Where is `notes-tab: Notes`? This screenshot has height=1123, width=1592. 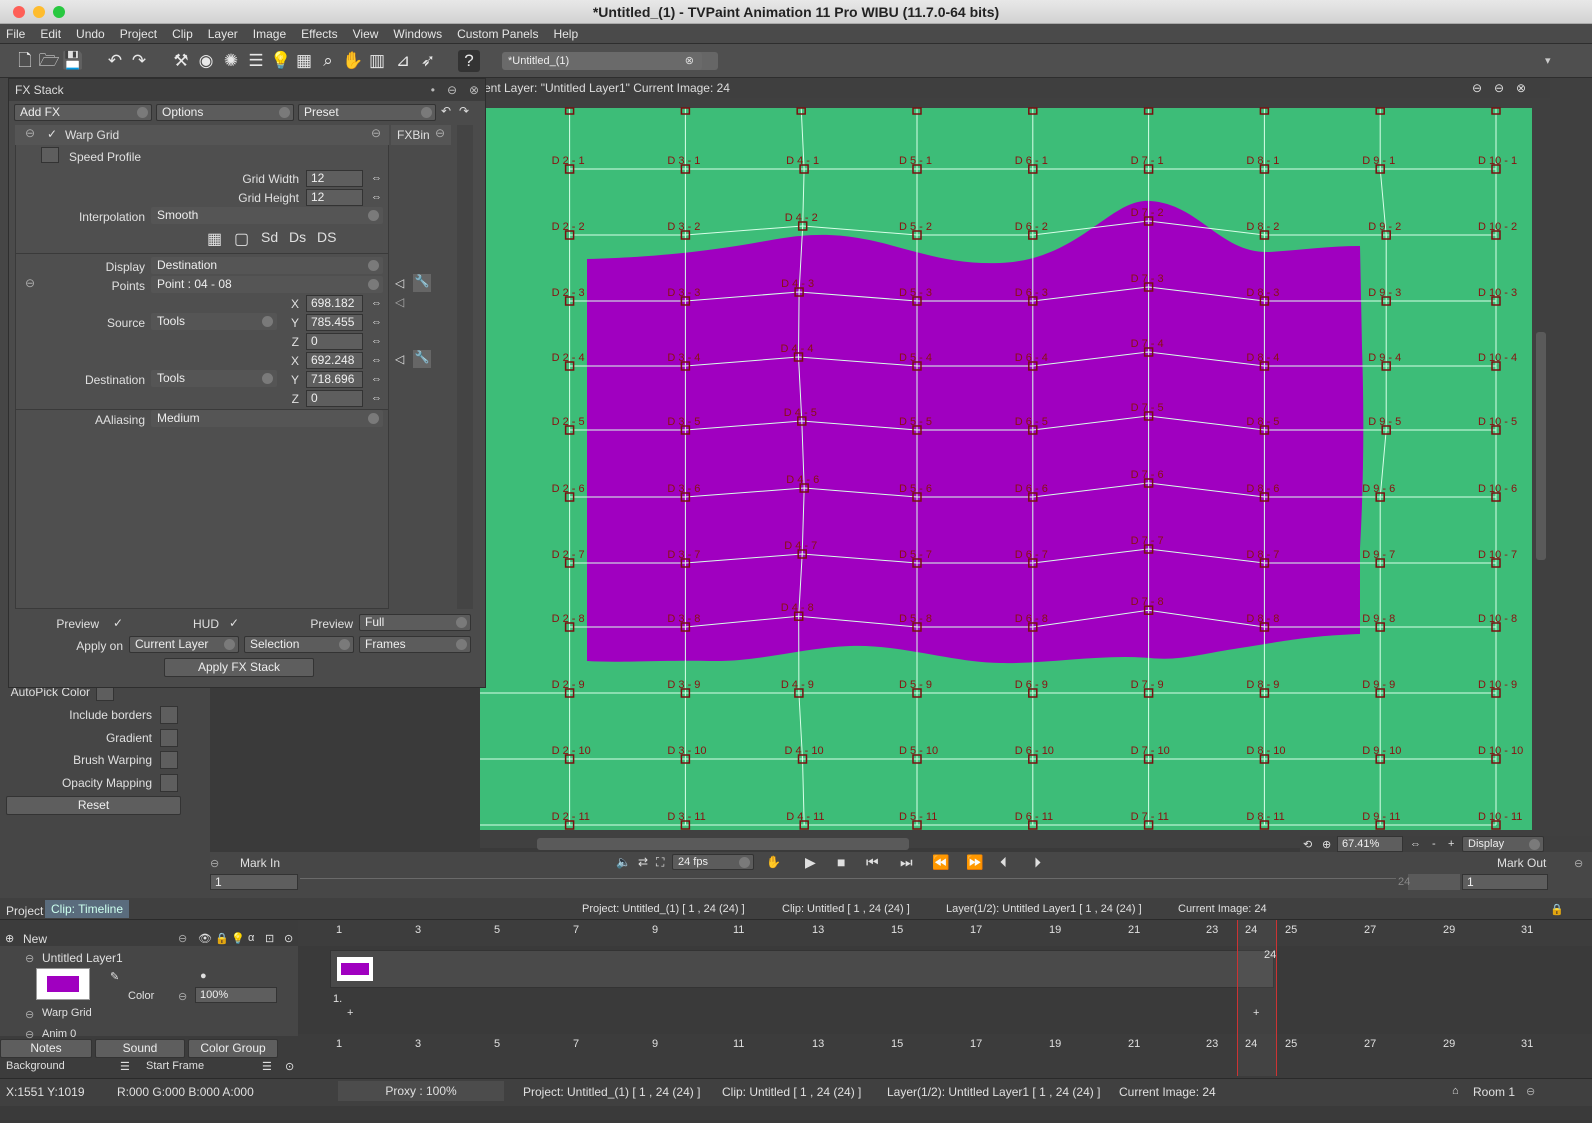 notes-tab: Notes is located at coordinates (46, 1048).